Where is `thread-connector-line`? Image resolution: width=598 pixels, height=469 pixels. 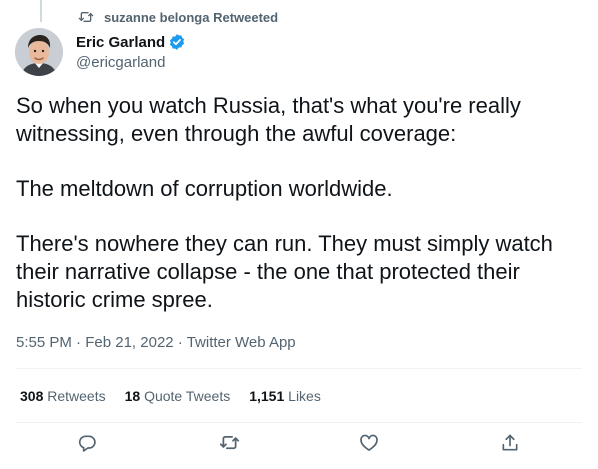 thread-connector-line is located at coordinates (41, 11).